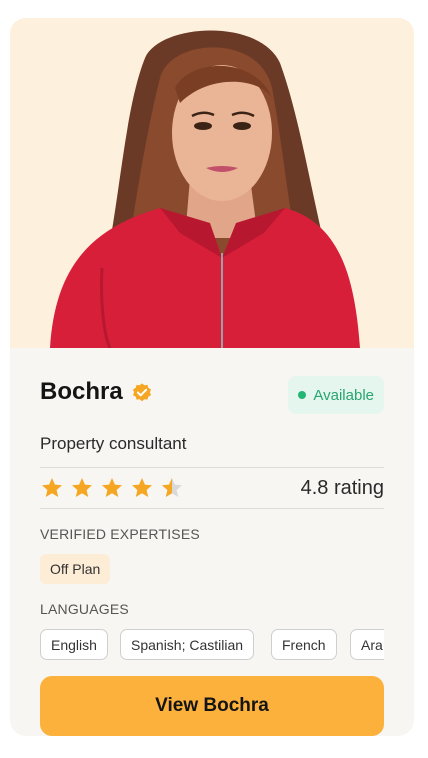 The image size is (428, 758). What do you see at coordinates (74, 644) in the screenshot?
I see `language-chip: English` at bounding box center [74, 644].